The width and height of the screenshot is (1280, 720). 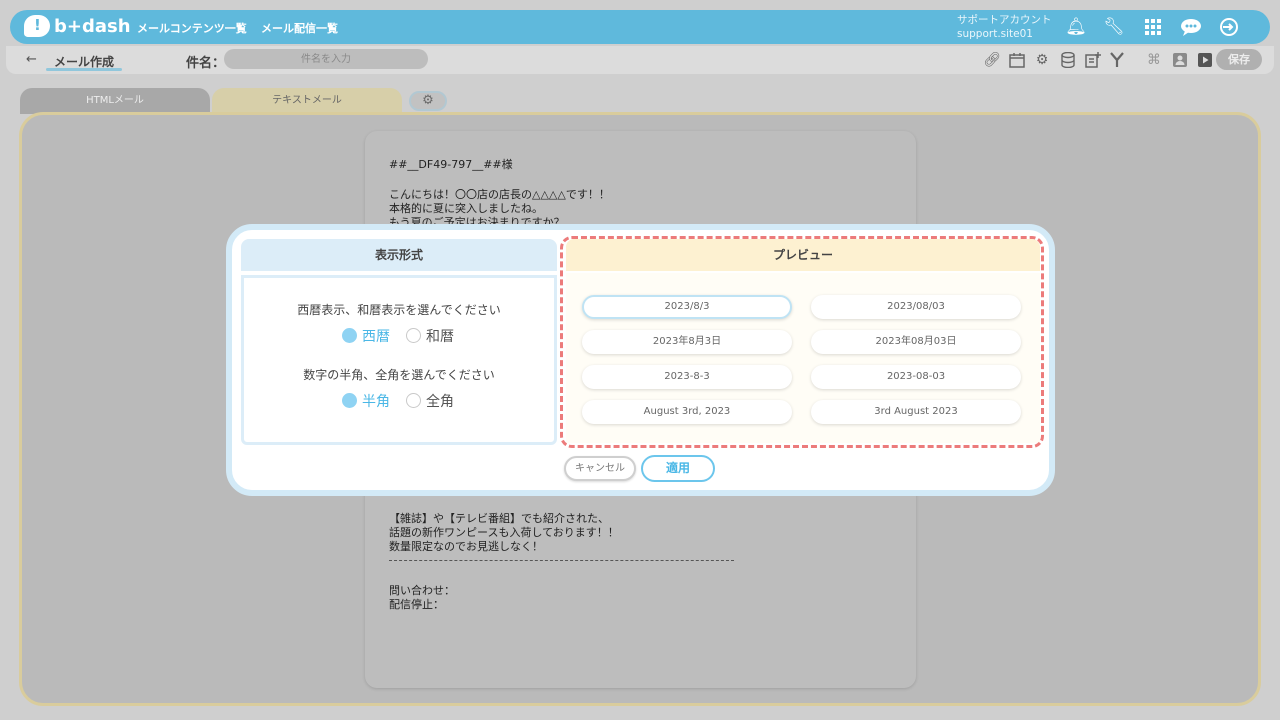 I want to click on radio-label-zenkaku: 全角, so click(x=440, y=401).